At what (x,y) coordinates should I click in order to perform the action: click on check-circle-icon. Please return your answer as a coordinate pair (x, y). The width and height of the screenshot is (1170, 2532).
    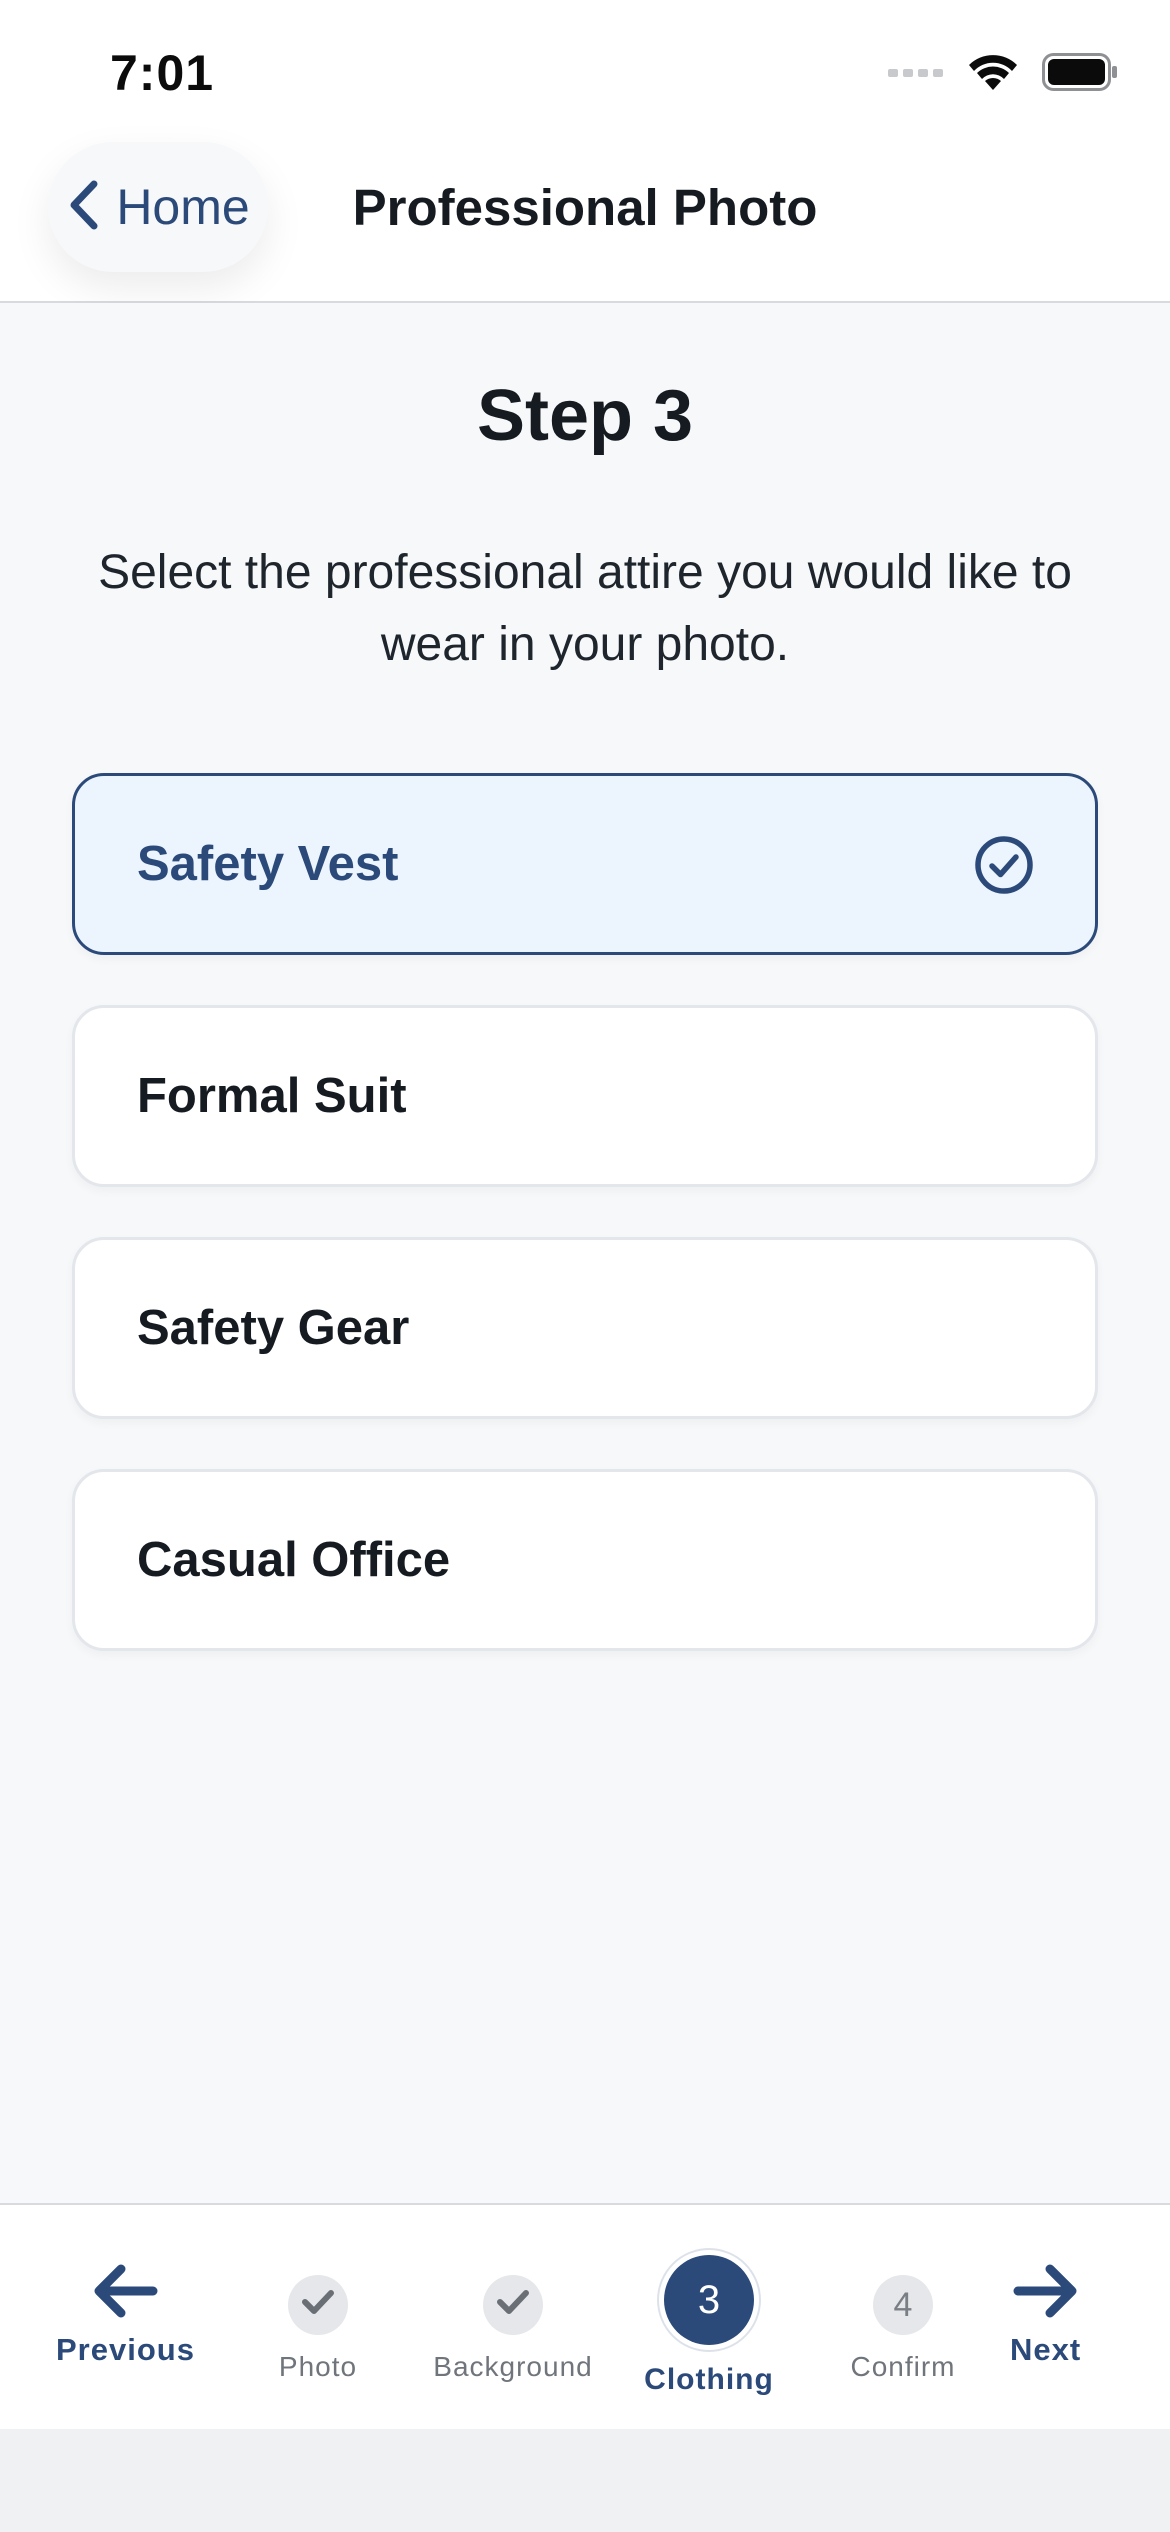
    Looking at the image, I should click on (1004, 867).